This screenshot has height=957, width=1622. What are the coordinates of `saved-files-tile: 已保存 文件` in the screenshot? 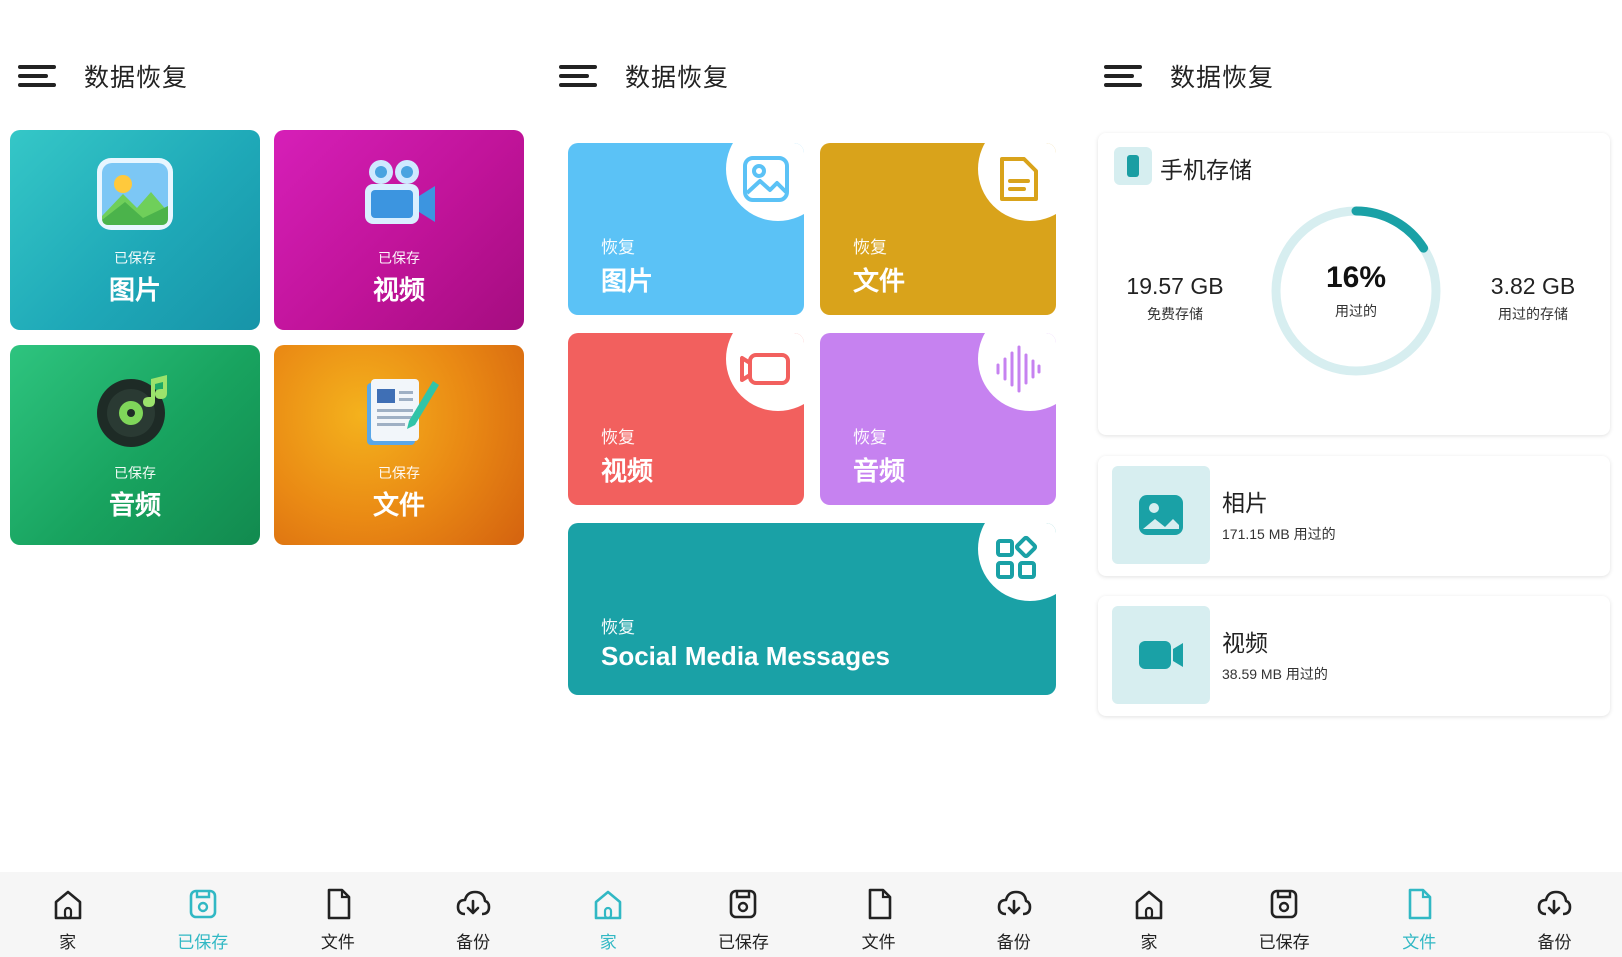 It's located at (399, 445).